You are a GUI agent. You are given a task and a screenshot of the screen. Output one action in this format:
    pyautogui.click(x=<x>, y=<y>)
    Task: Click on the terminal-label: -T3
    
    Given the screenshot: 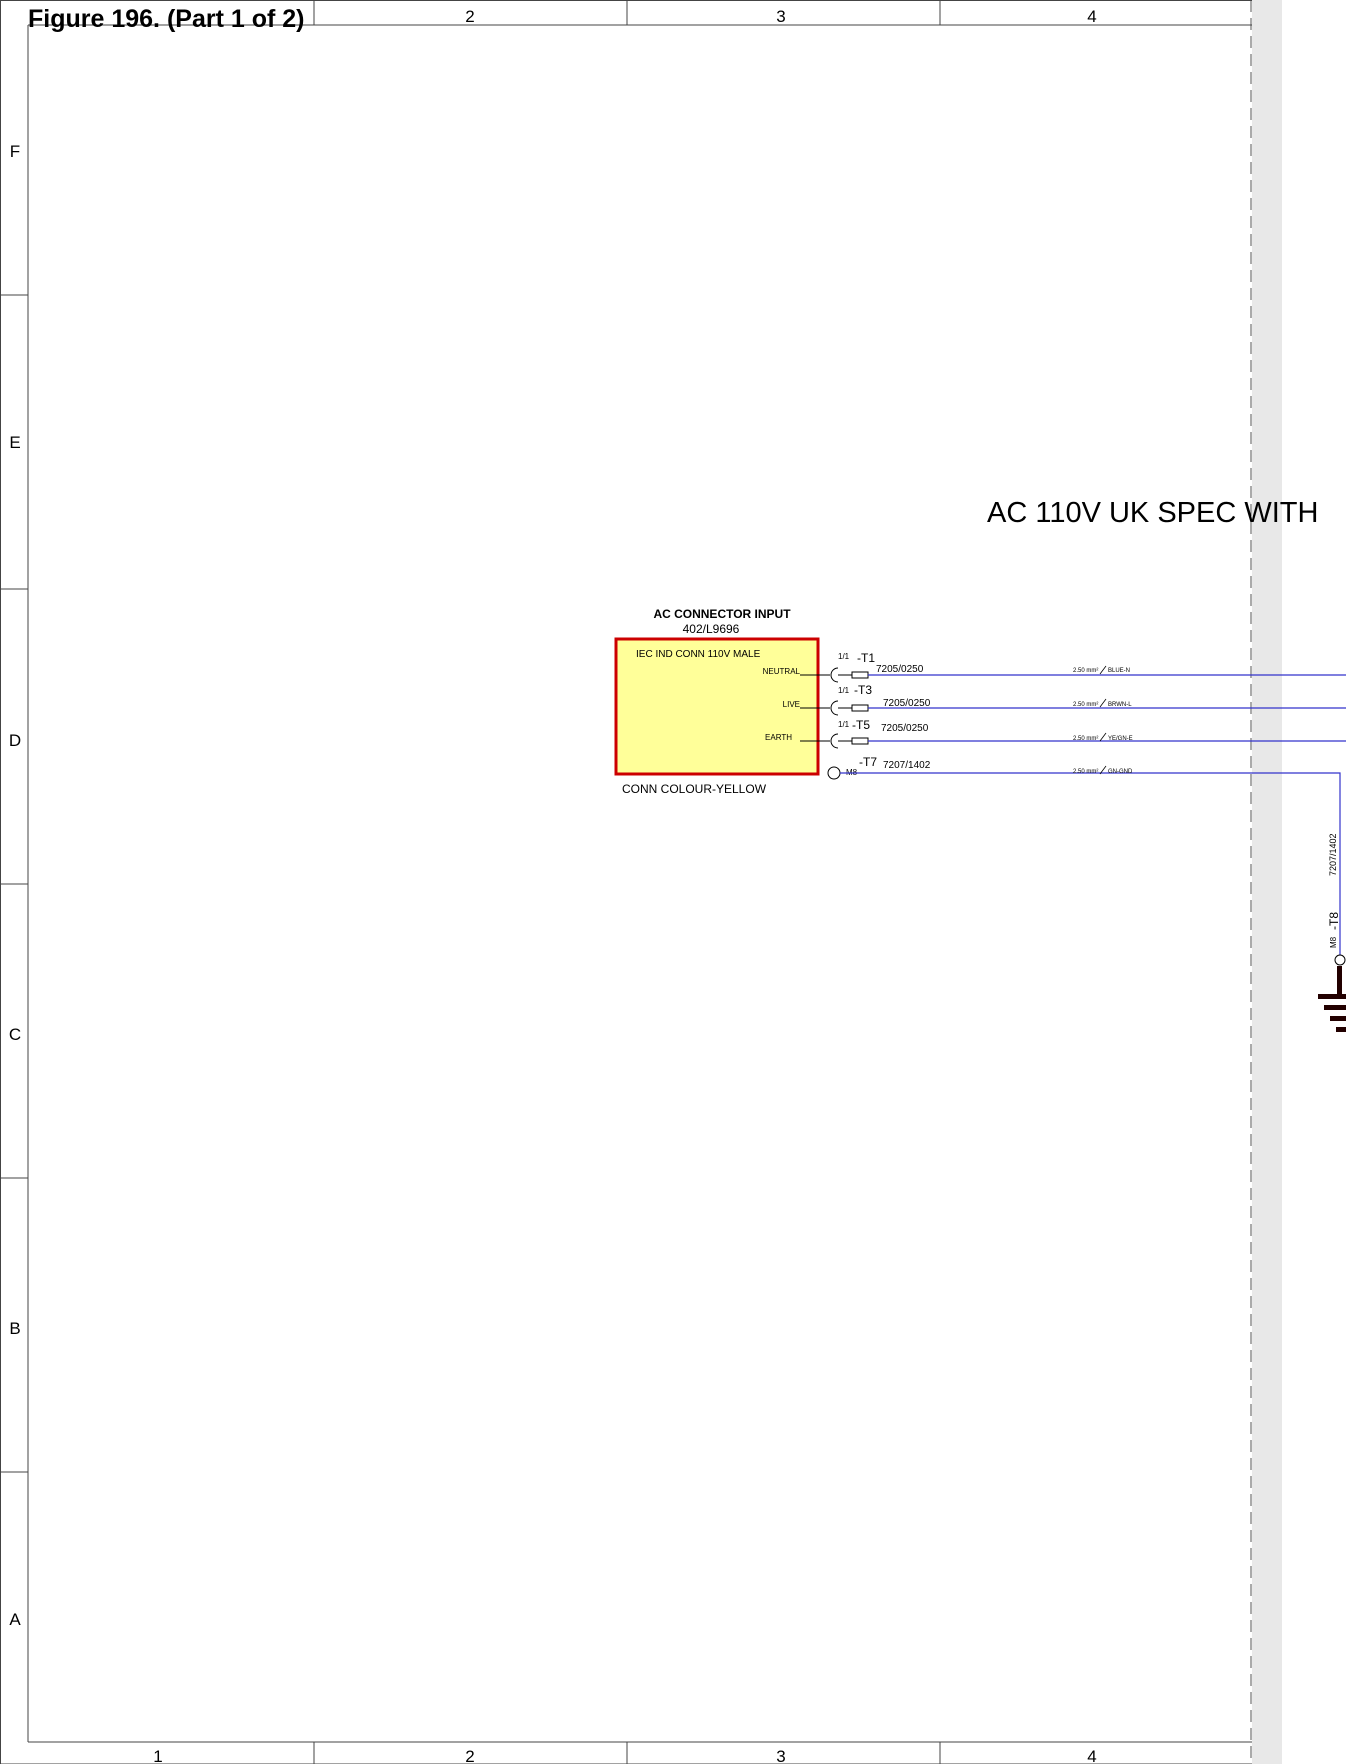 What is the action you would take?
    pyautogui.click(x=863, y=690)
    